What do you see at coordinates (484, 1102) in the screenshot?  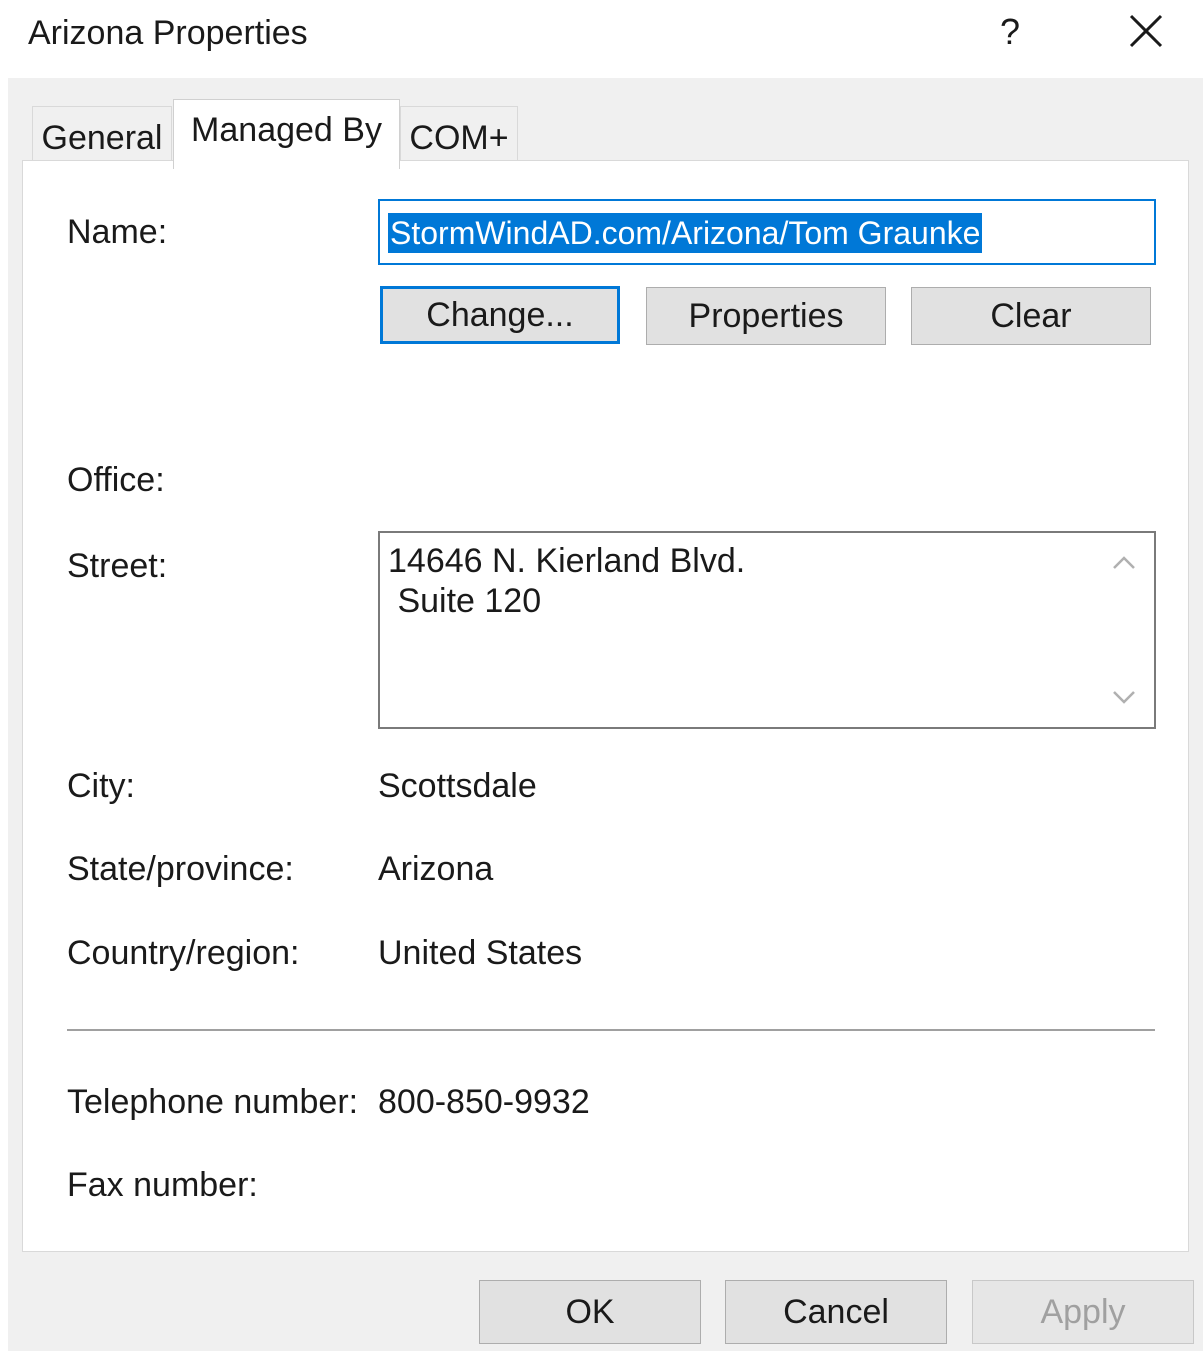 I see `telephone-value: 800-850-9932` at bounding box center [484, 1102].